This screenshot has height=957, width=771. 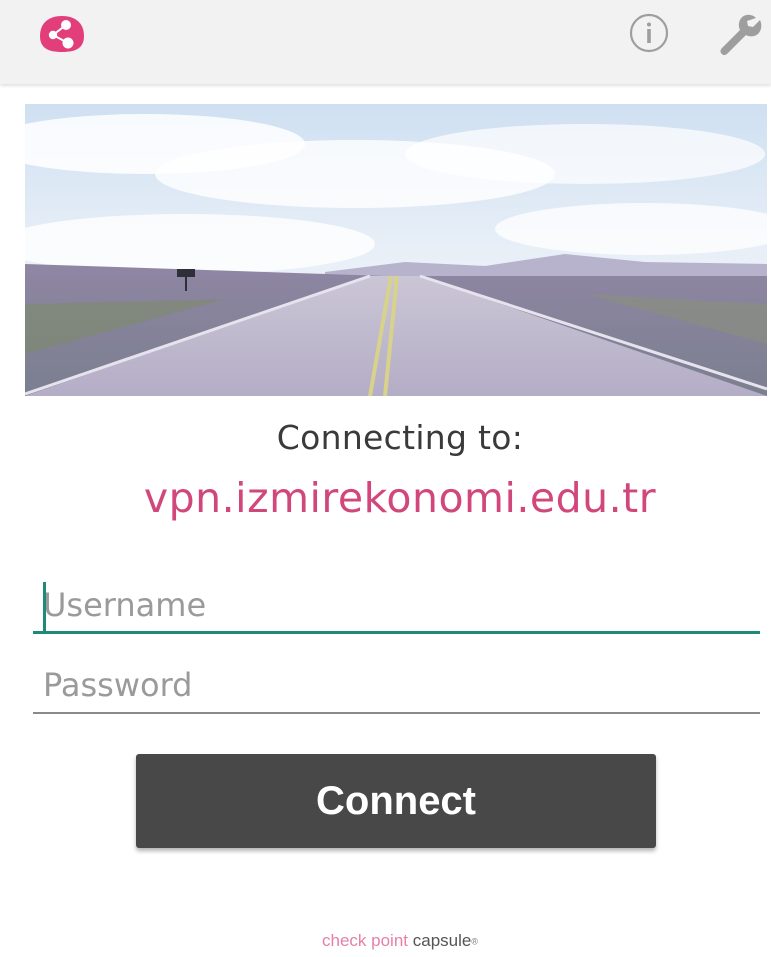 I want to click on registered-mark: ®, so click(x=474, y=941).